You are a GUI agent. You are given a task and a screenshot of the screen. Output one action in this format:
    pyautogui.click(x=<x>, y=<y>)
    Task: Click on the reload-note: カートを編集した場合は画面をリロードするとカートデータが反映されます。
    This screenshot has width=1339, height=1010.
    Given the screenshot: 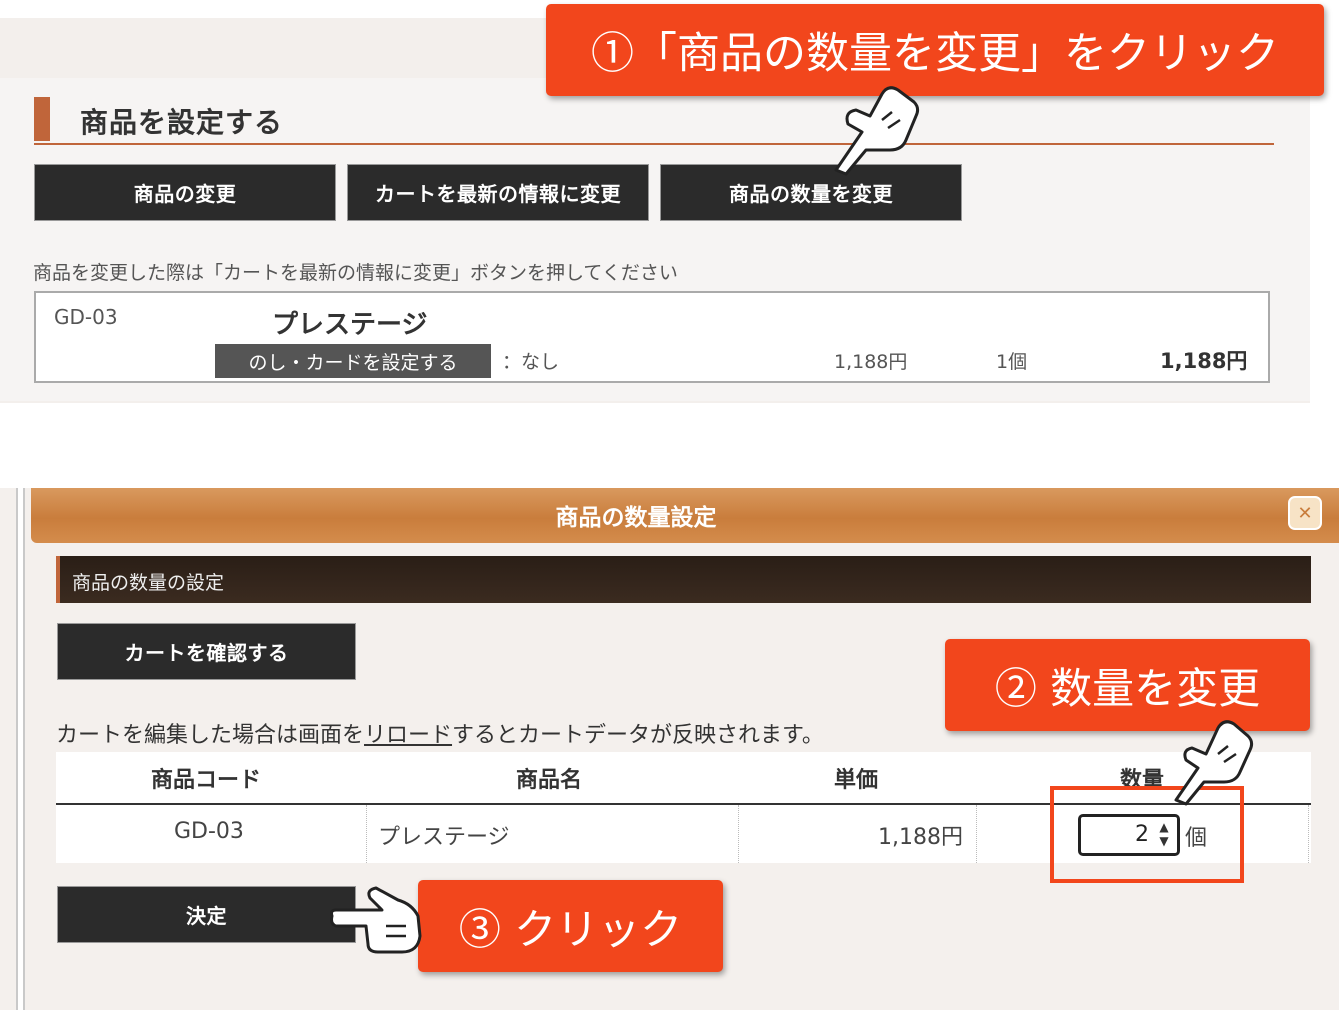 What is the action you would take?
    pyautogui.click(x=440, y=733)
    